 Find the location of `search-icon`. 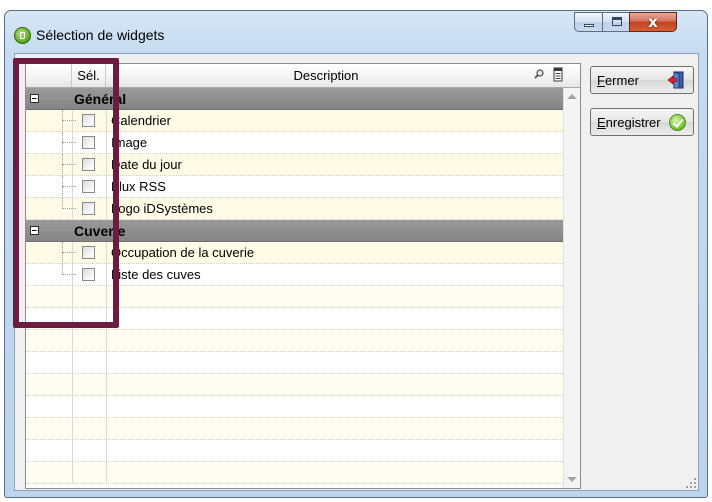

search-icon is located at coordinates (539, 74).